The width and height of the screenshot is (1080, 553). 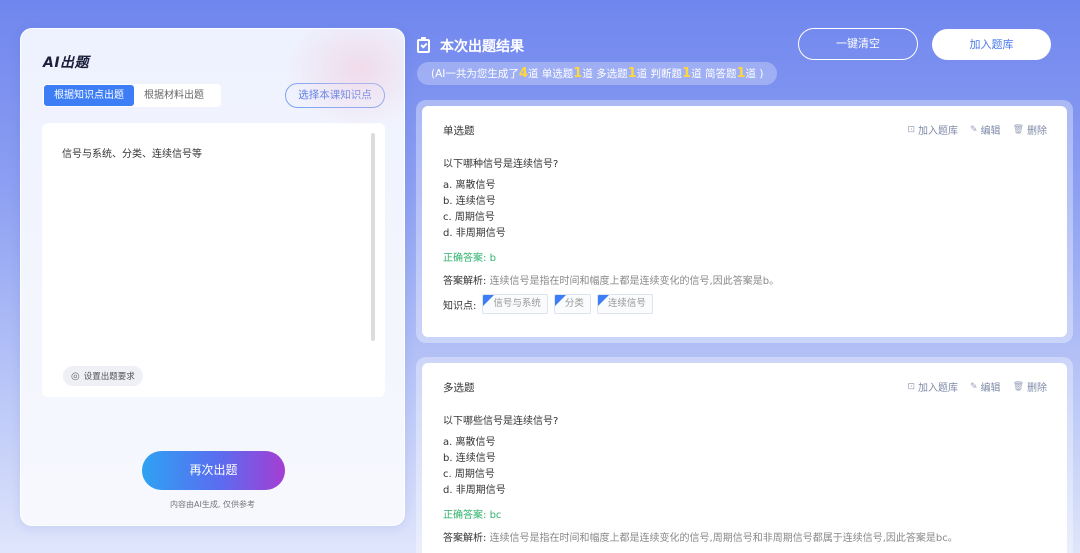 I want to click on answer-analysis: 答案解析: 连续信号是指在时间和幅度上都是连续变化的信号,因此答案是b。, so click(x=611, y=281).